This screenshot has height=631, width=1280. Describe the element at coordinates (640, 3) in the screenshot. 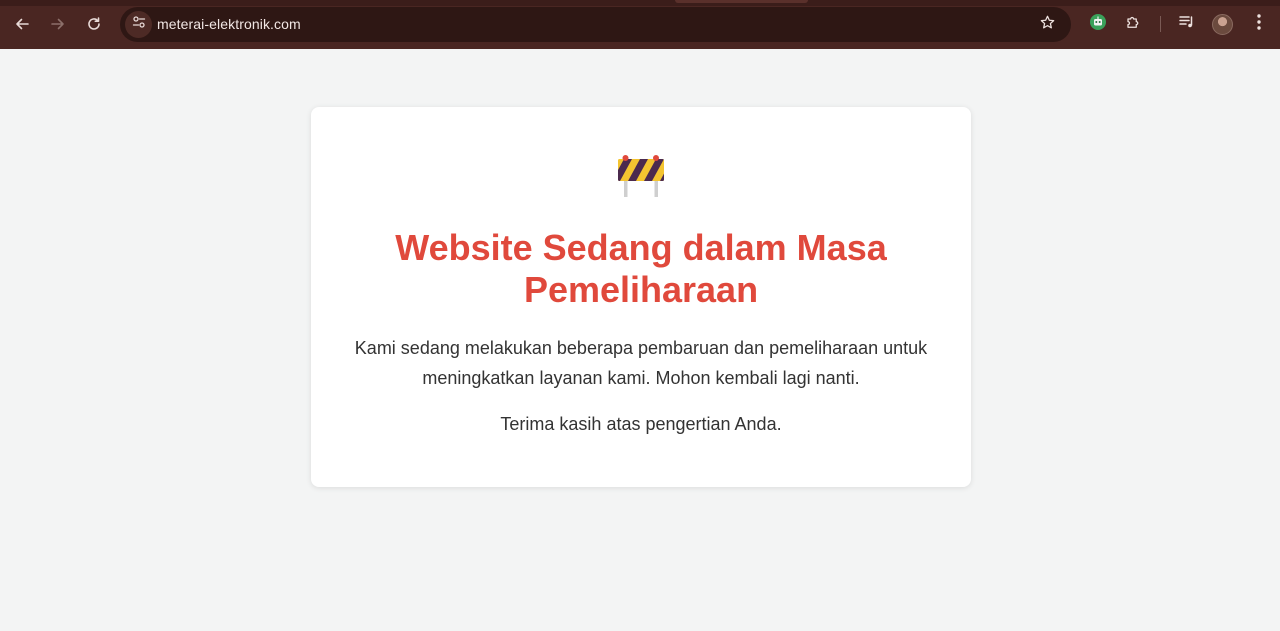

I see `tab-strip` at that location.